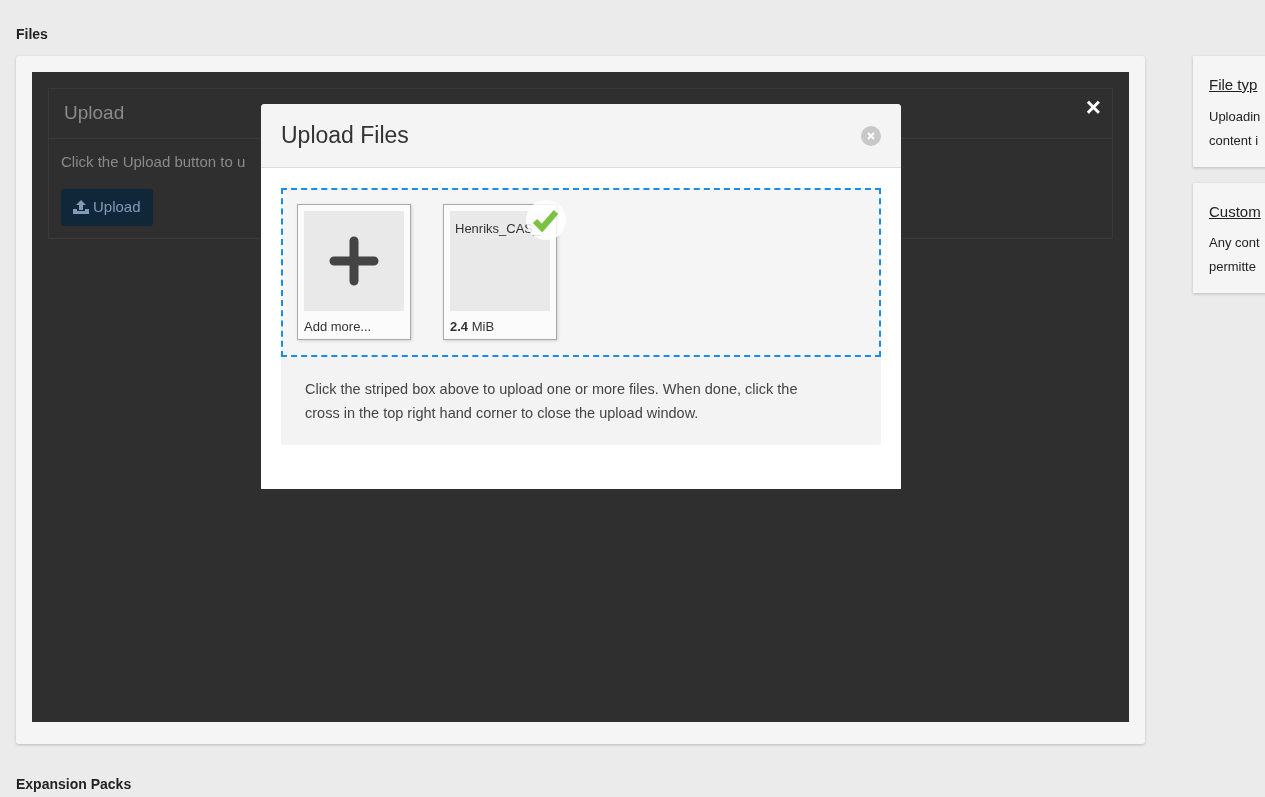 This screenshot has width=1265, height=797. Describe the element at coordinates (345, 136) in the screenshot. I see `dialog-title: Upload Files` at that location.